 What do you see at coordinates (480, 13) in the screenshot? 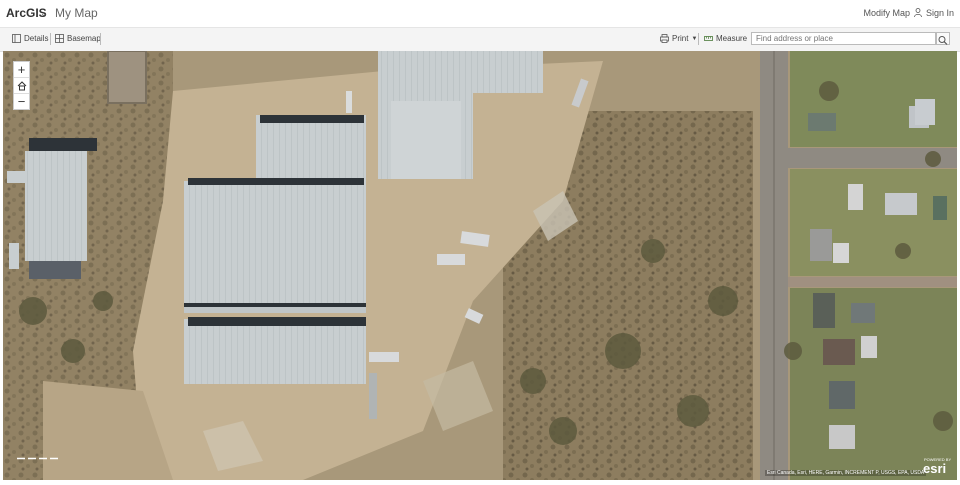
I see `app-header: ArcGIS ⌄ My Map Modify Map Sign In` at bounding box center [480, 13].